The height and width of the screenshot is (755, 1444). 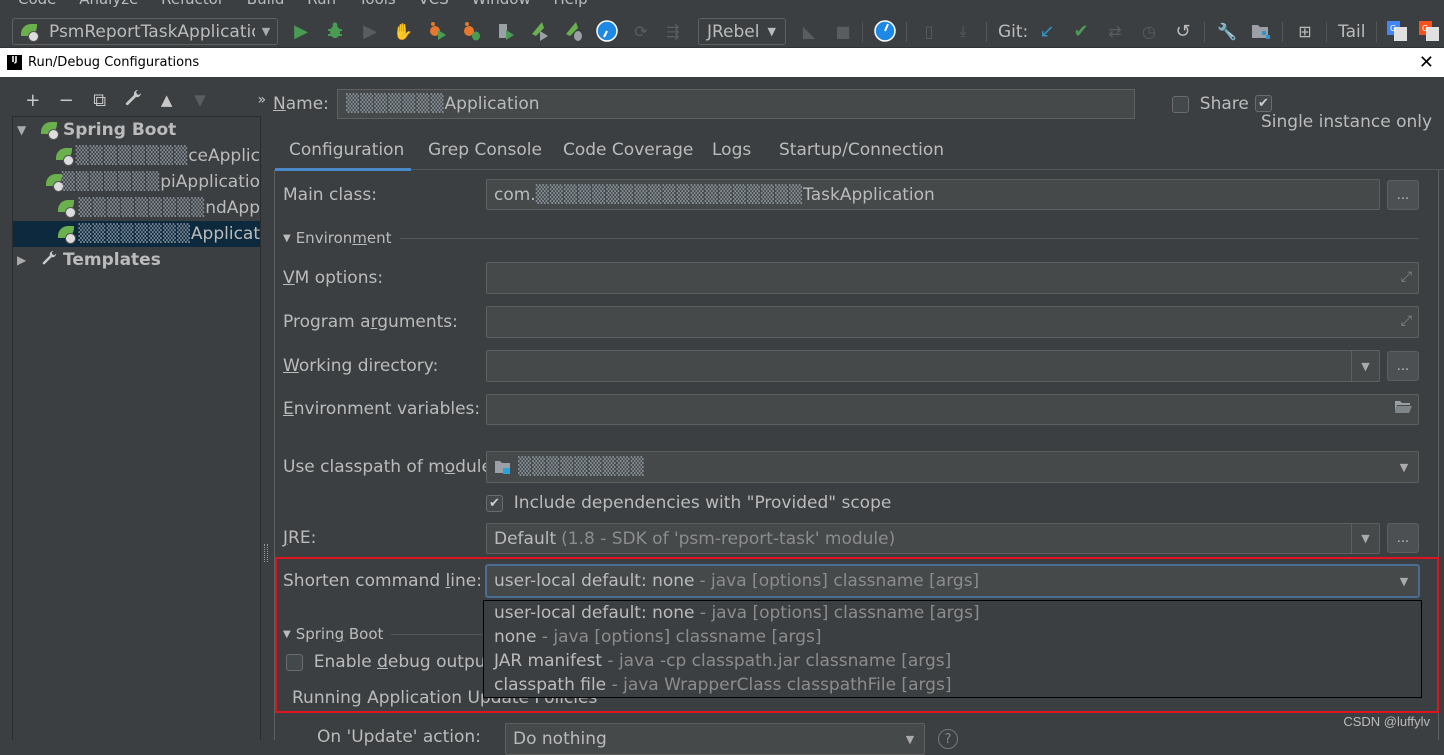 What do you see at coordinates (37, 4) in the screenshot?
I see `menu-code: Code` at bounding box center [37, 4].